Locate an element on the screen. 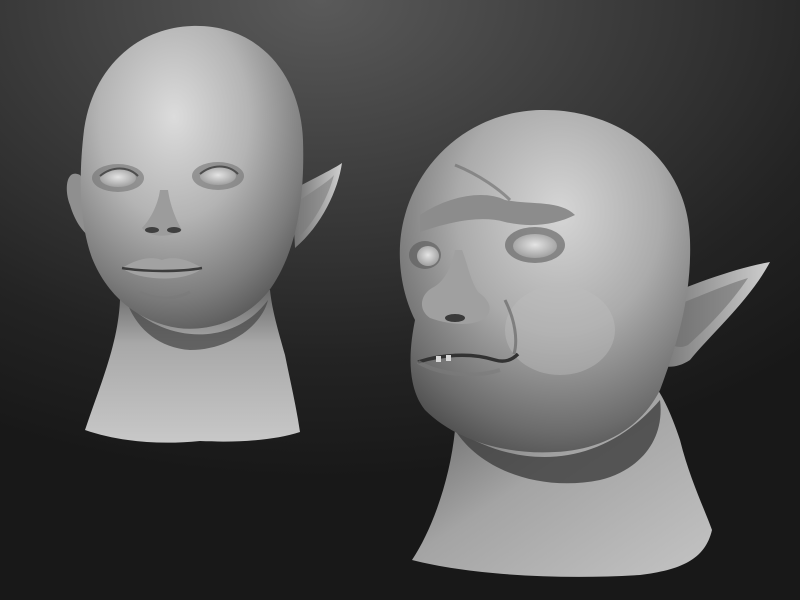 The image size is (800, 600). goblin-left-eye is located at coordinates (428, 256).